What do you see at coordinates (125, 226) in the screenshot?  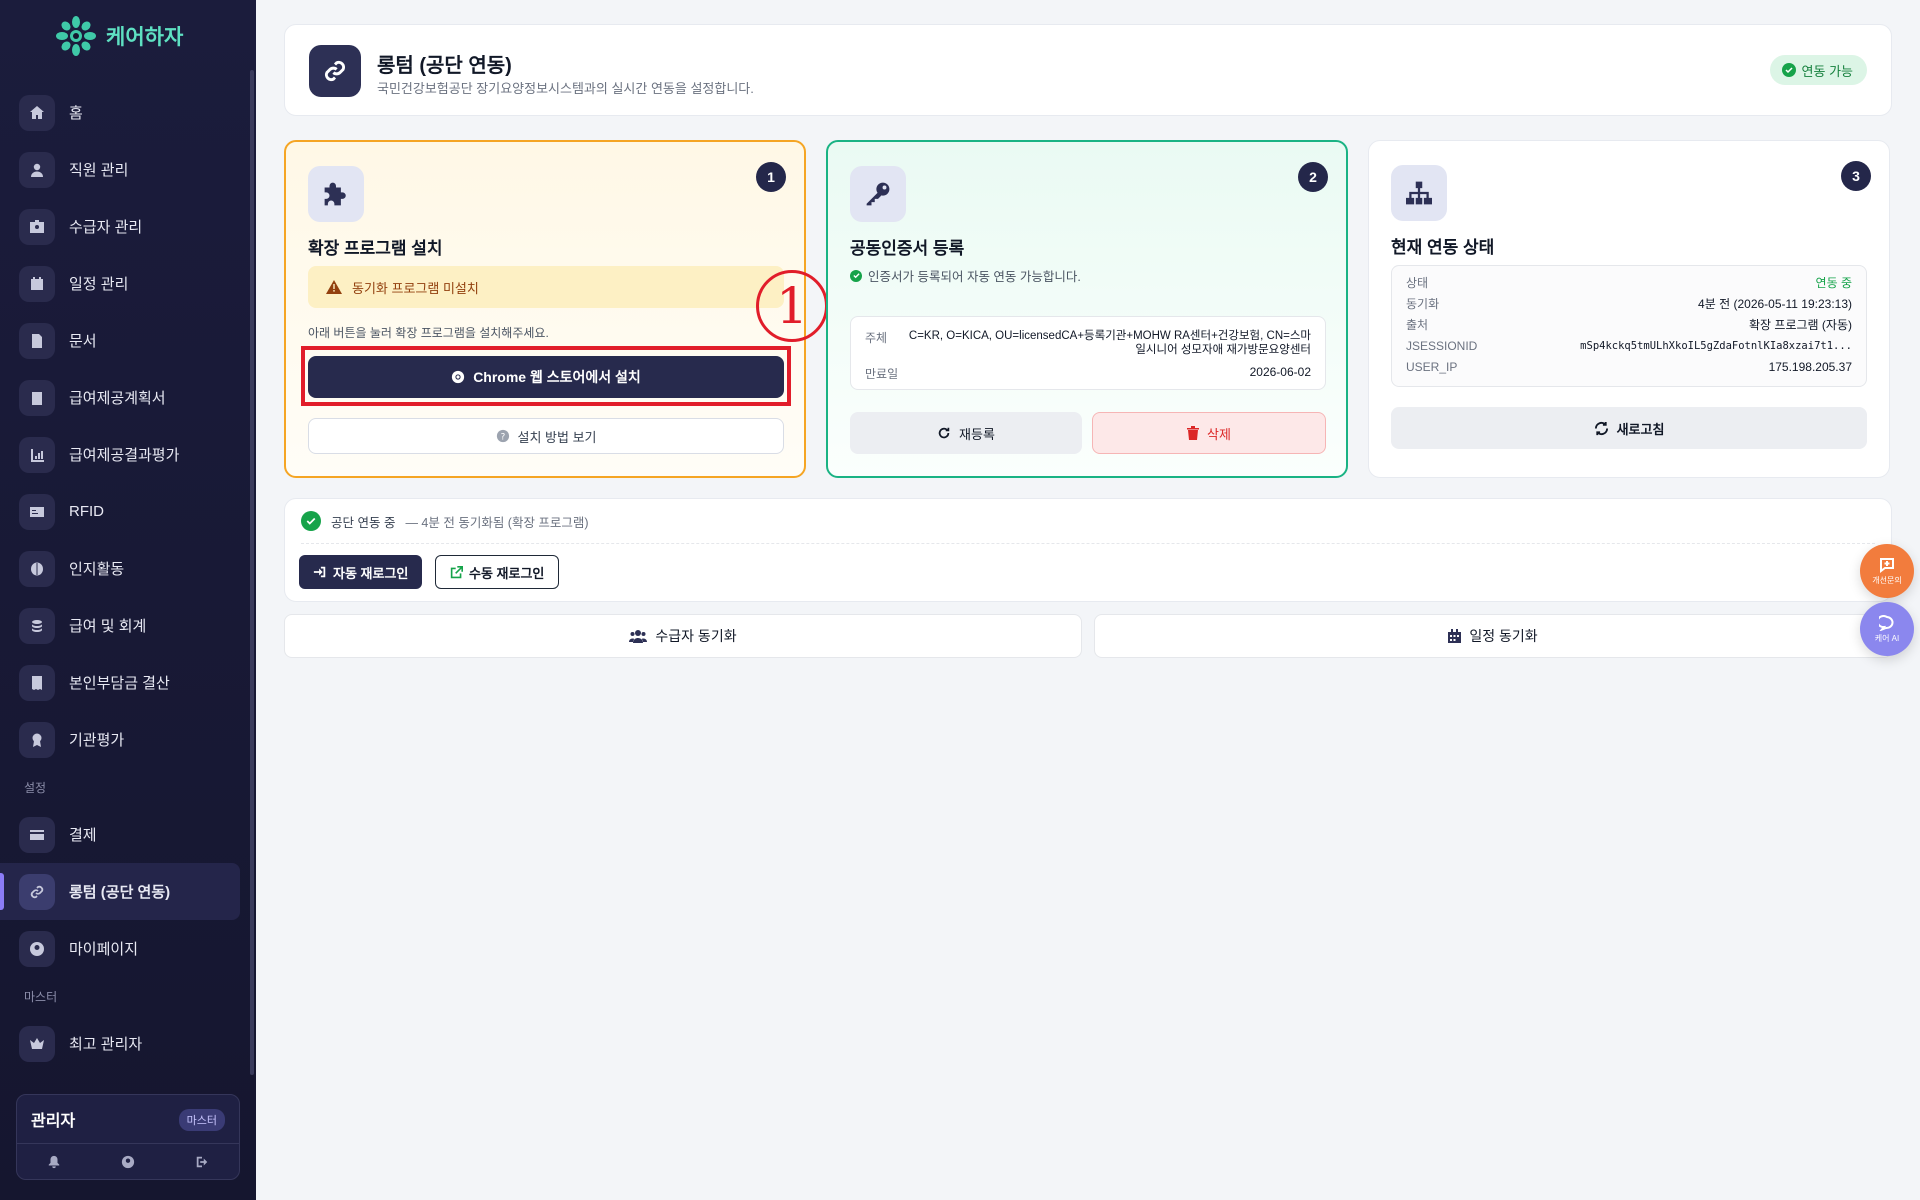 I see `sidebar-item-recipients: 수급자 관리` at bounding box center [125, 226].